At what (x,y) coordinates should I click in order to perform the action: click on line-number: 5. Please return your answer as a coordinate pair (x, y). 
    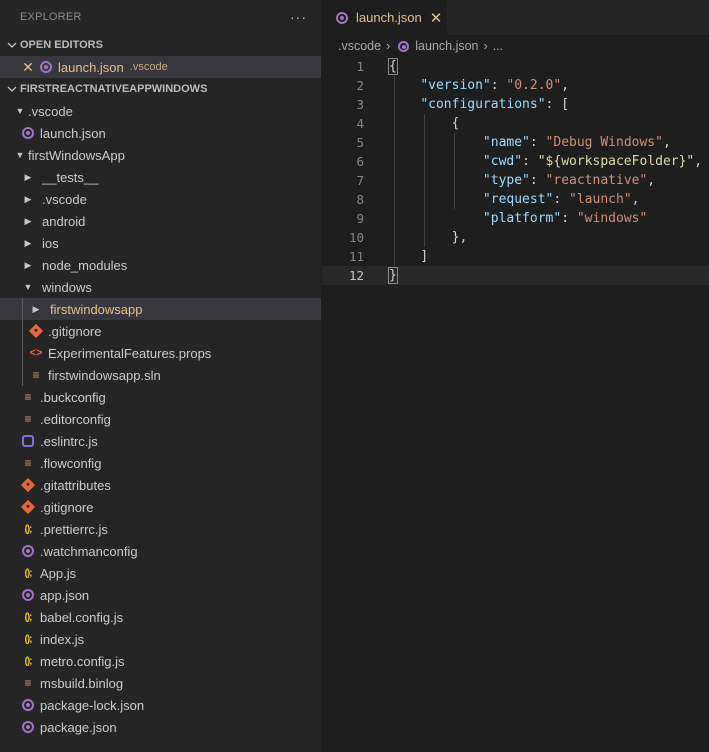
    Looking at the image, I should click on (360, 142).